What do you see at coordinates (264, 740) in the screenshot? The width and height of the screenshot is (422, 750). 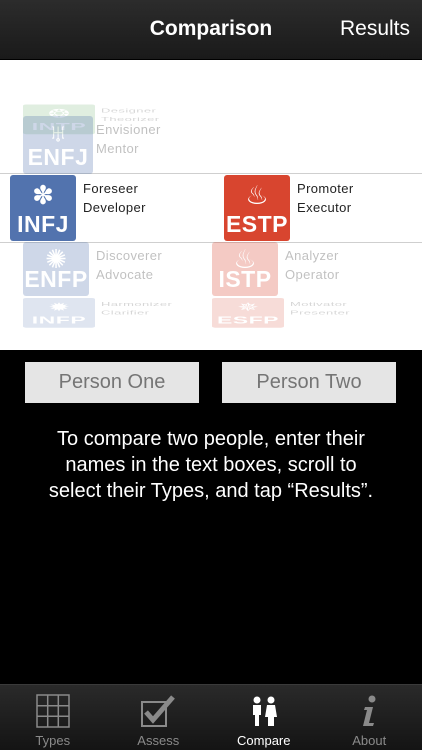 I see `tab-label: Compare` at bounding box center [264, 740].